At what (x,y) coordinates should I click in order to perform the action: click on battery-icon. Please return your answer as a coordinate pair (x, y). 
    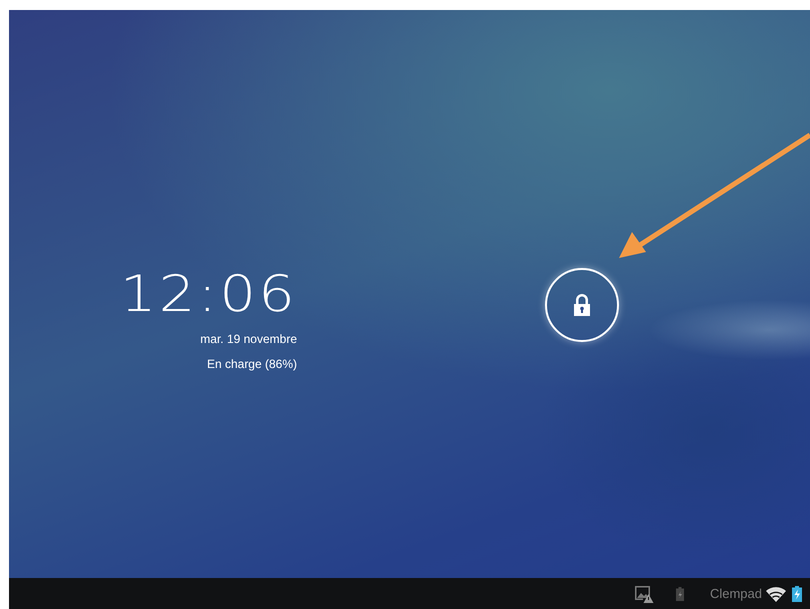
    Looking at the image, I should click on (680, 593).